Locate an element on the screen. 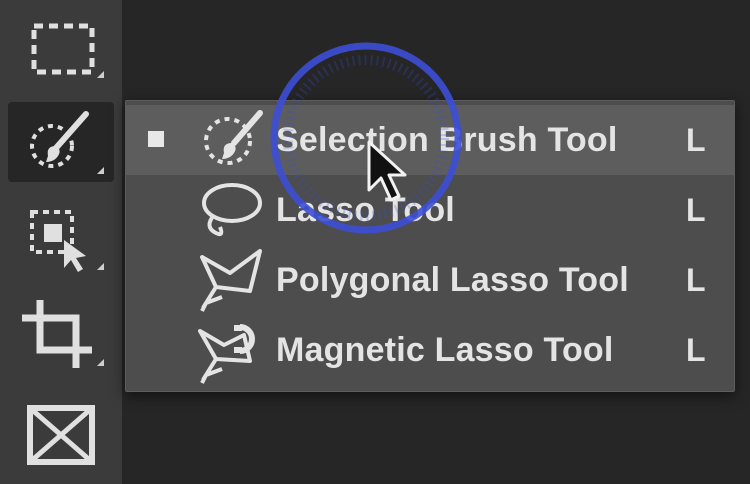  crop-tool-button is located at coordinates (61, 334).